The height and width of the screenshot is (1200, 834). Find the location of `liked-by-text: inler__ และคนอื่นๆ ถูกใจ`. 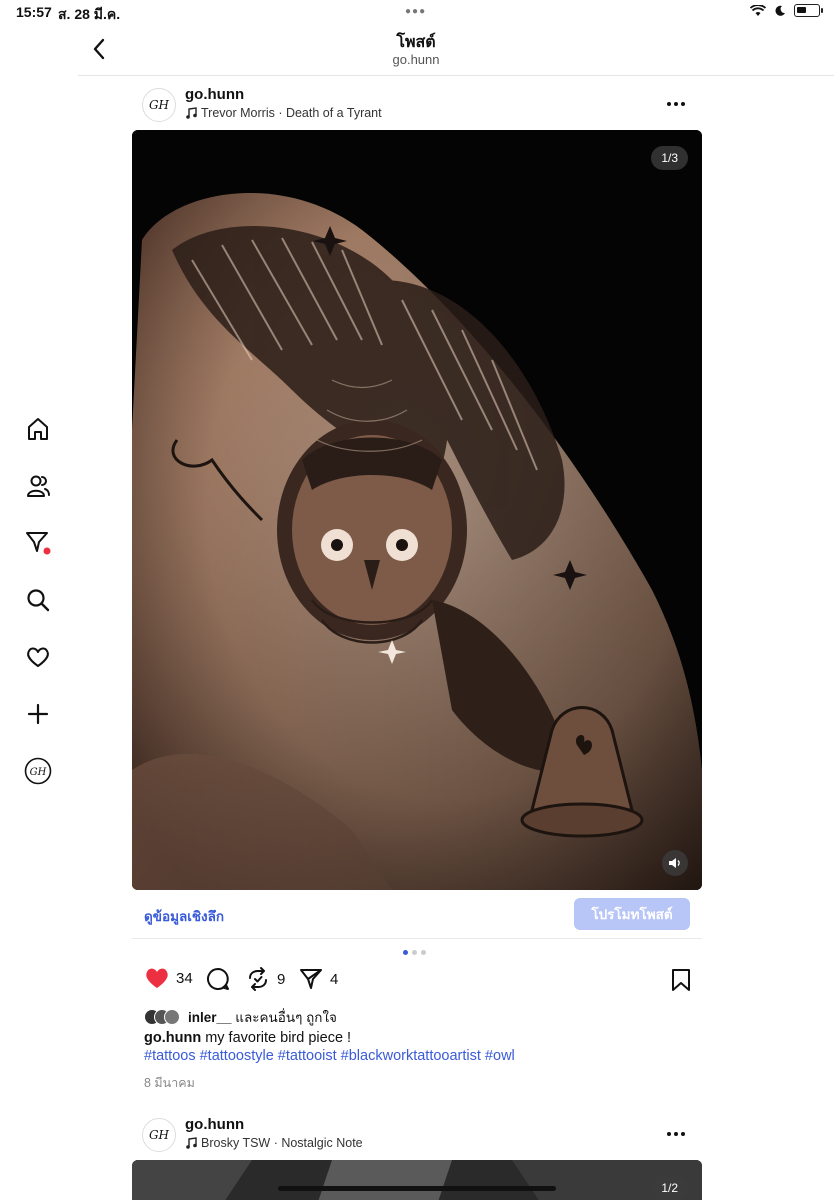

liked-by-text: inler__ และคนอื่นๆ ถูกใจ is located at coordinates (262, 1017).